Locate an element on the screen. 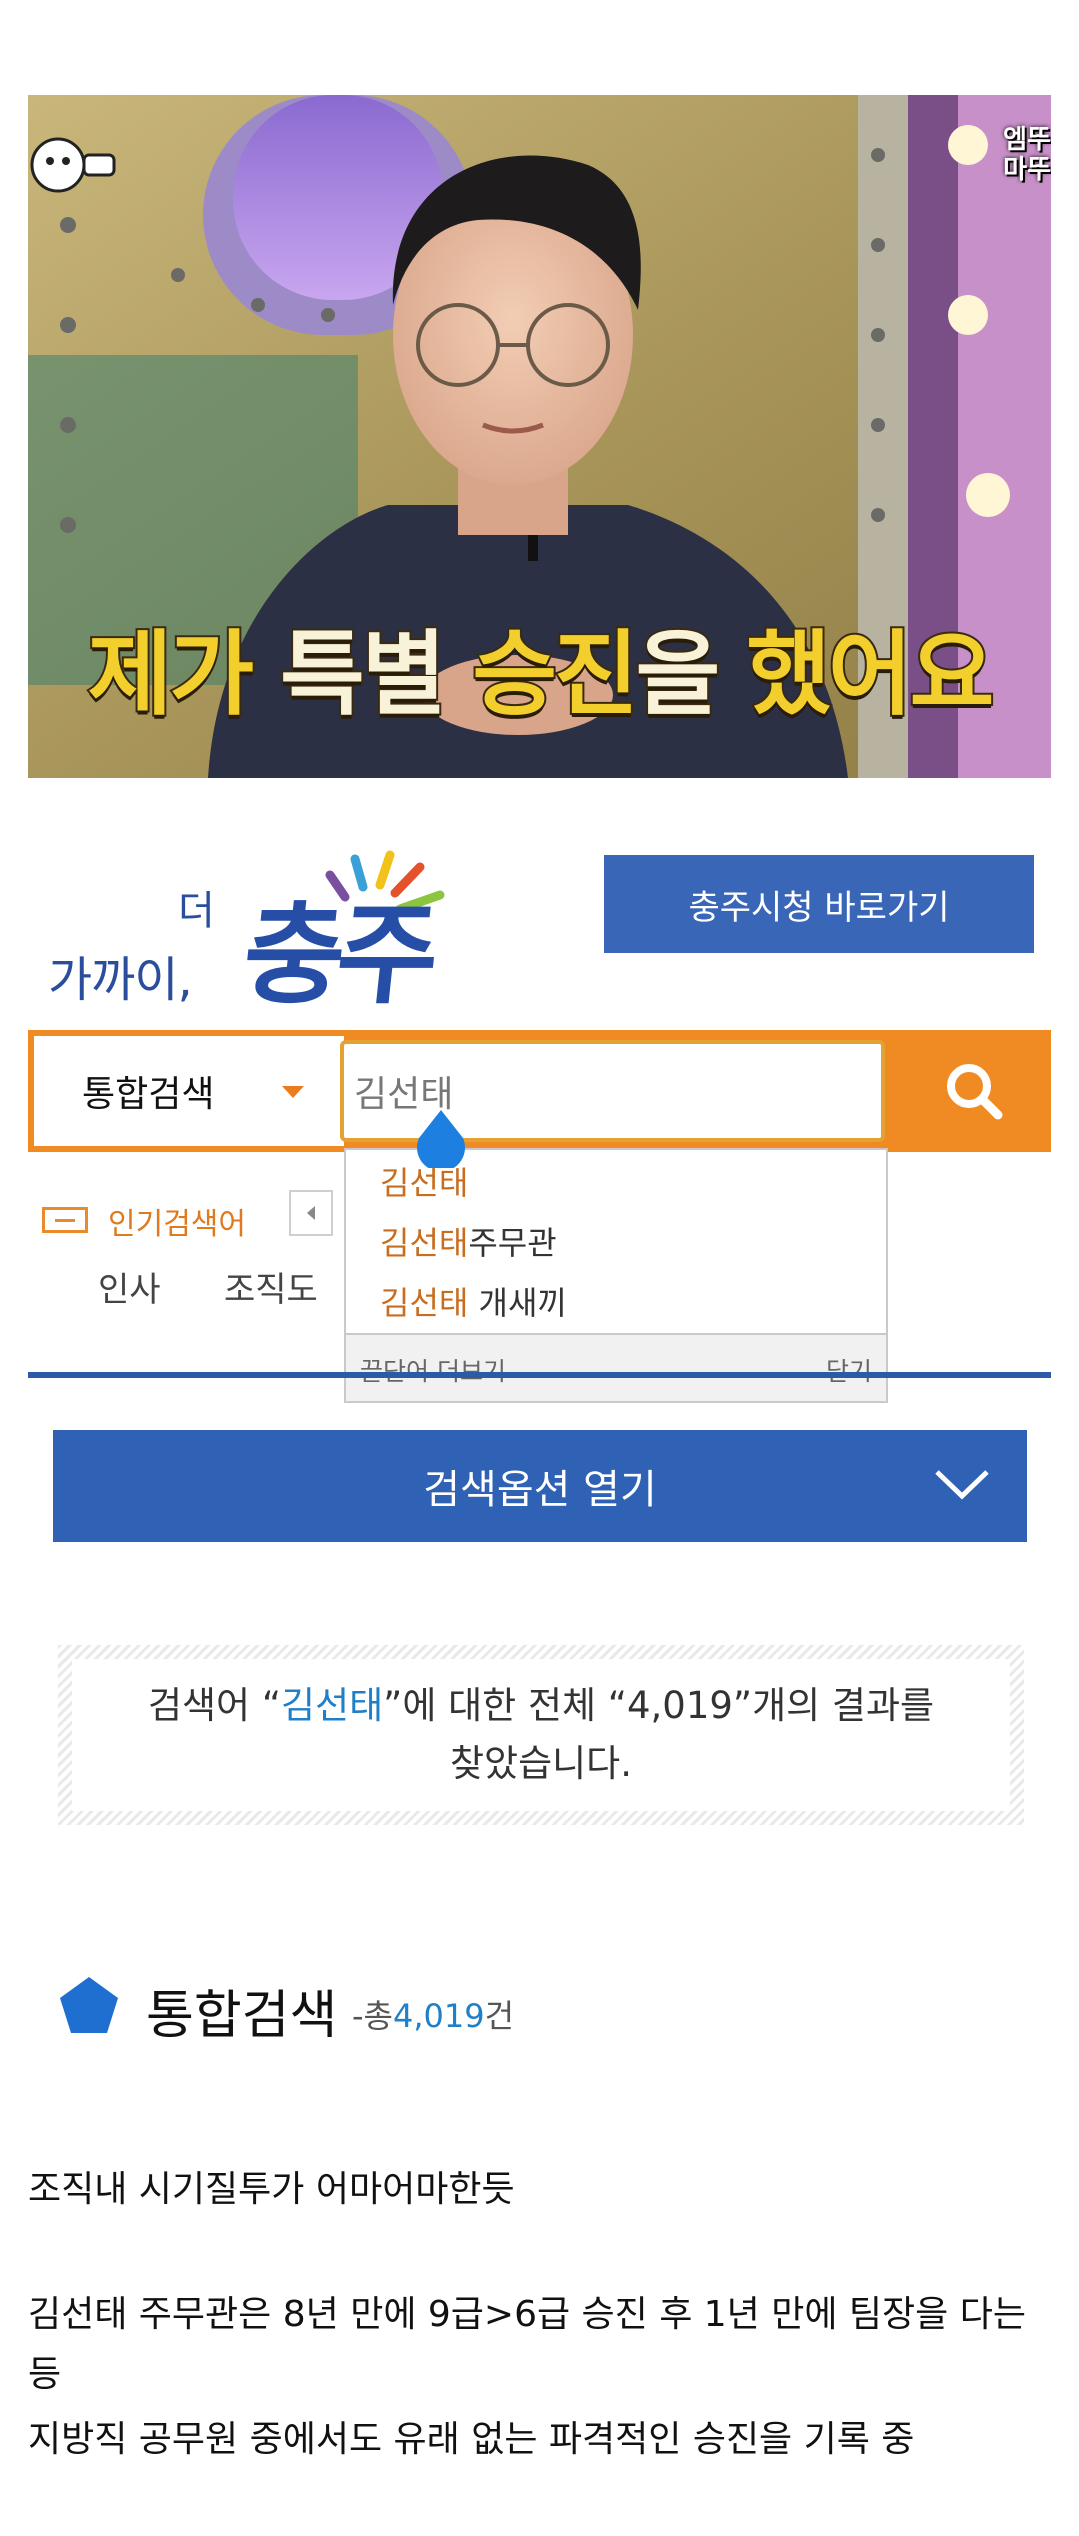 This screenshot has height=2536, width=1079. result-summary-box: 검색어 “김선태”에 대한 전체 “4,019”개의 결과를 찾았습니다. is located at coordinates (541, 1735).